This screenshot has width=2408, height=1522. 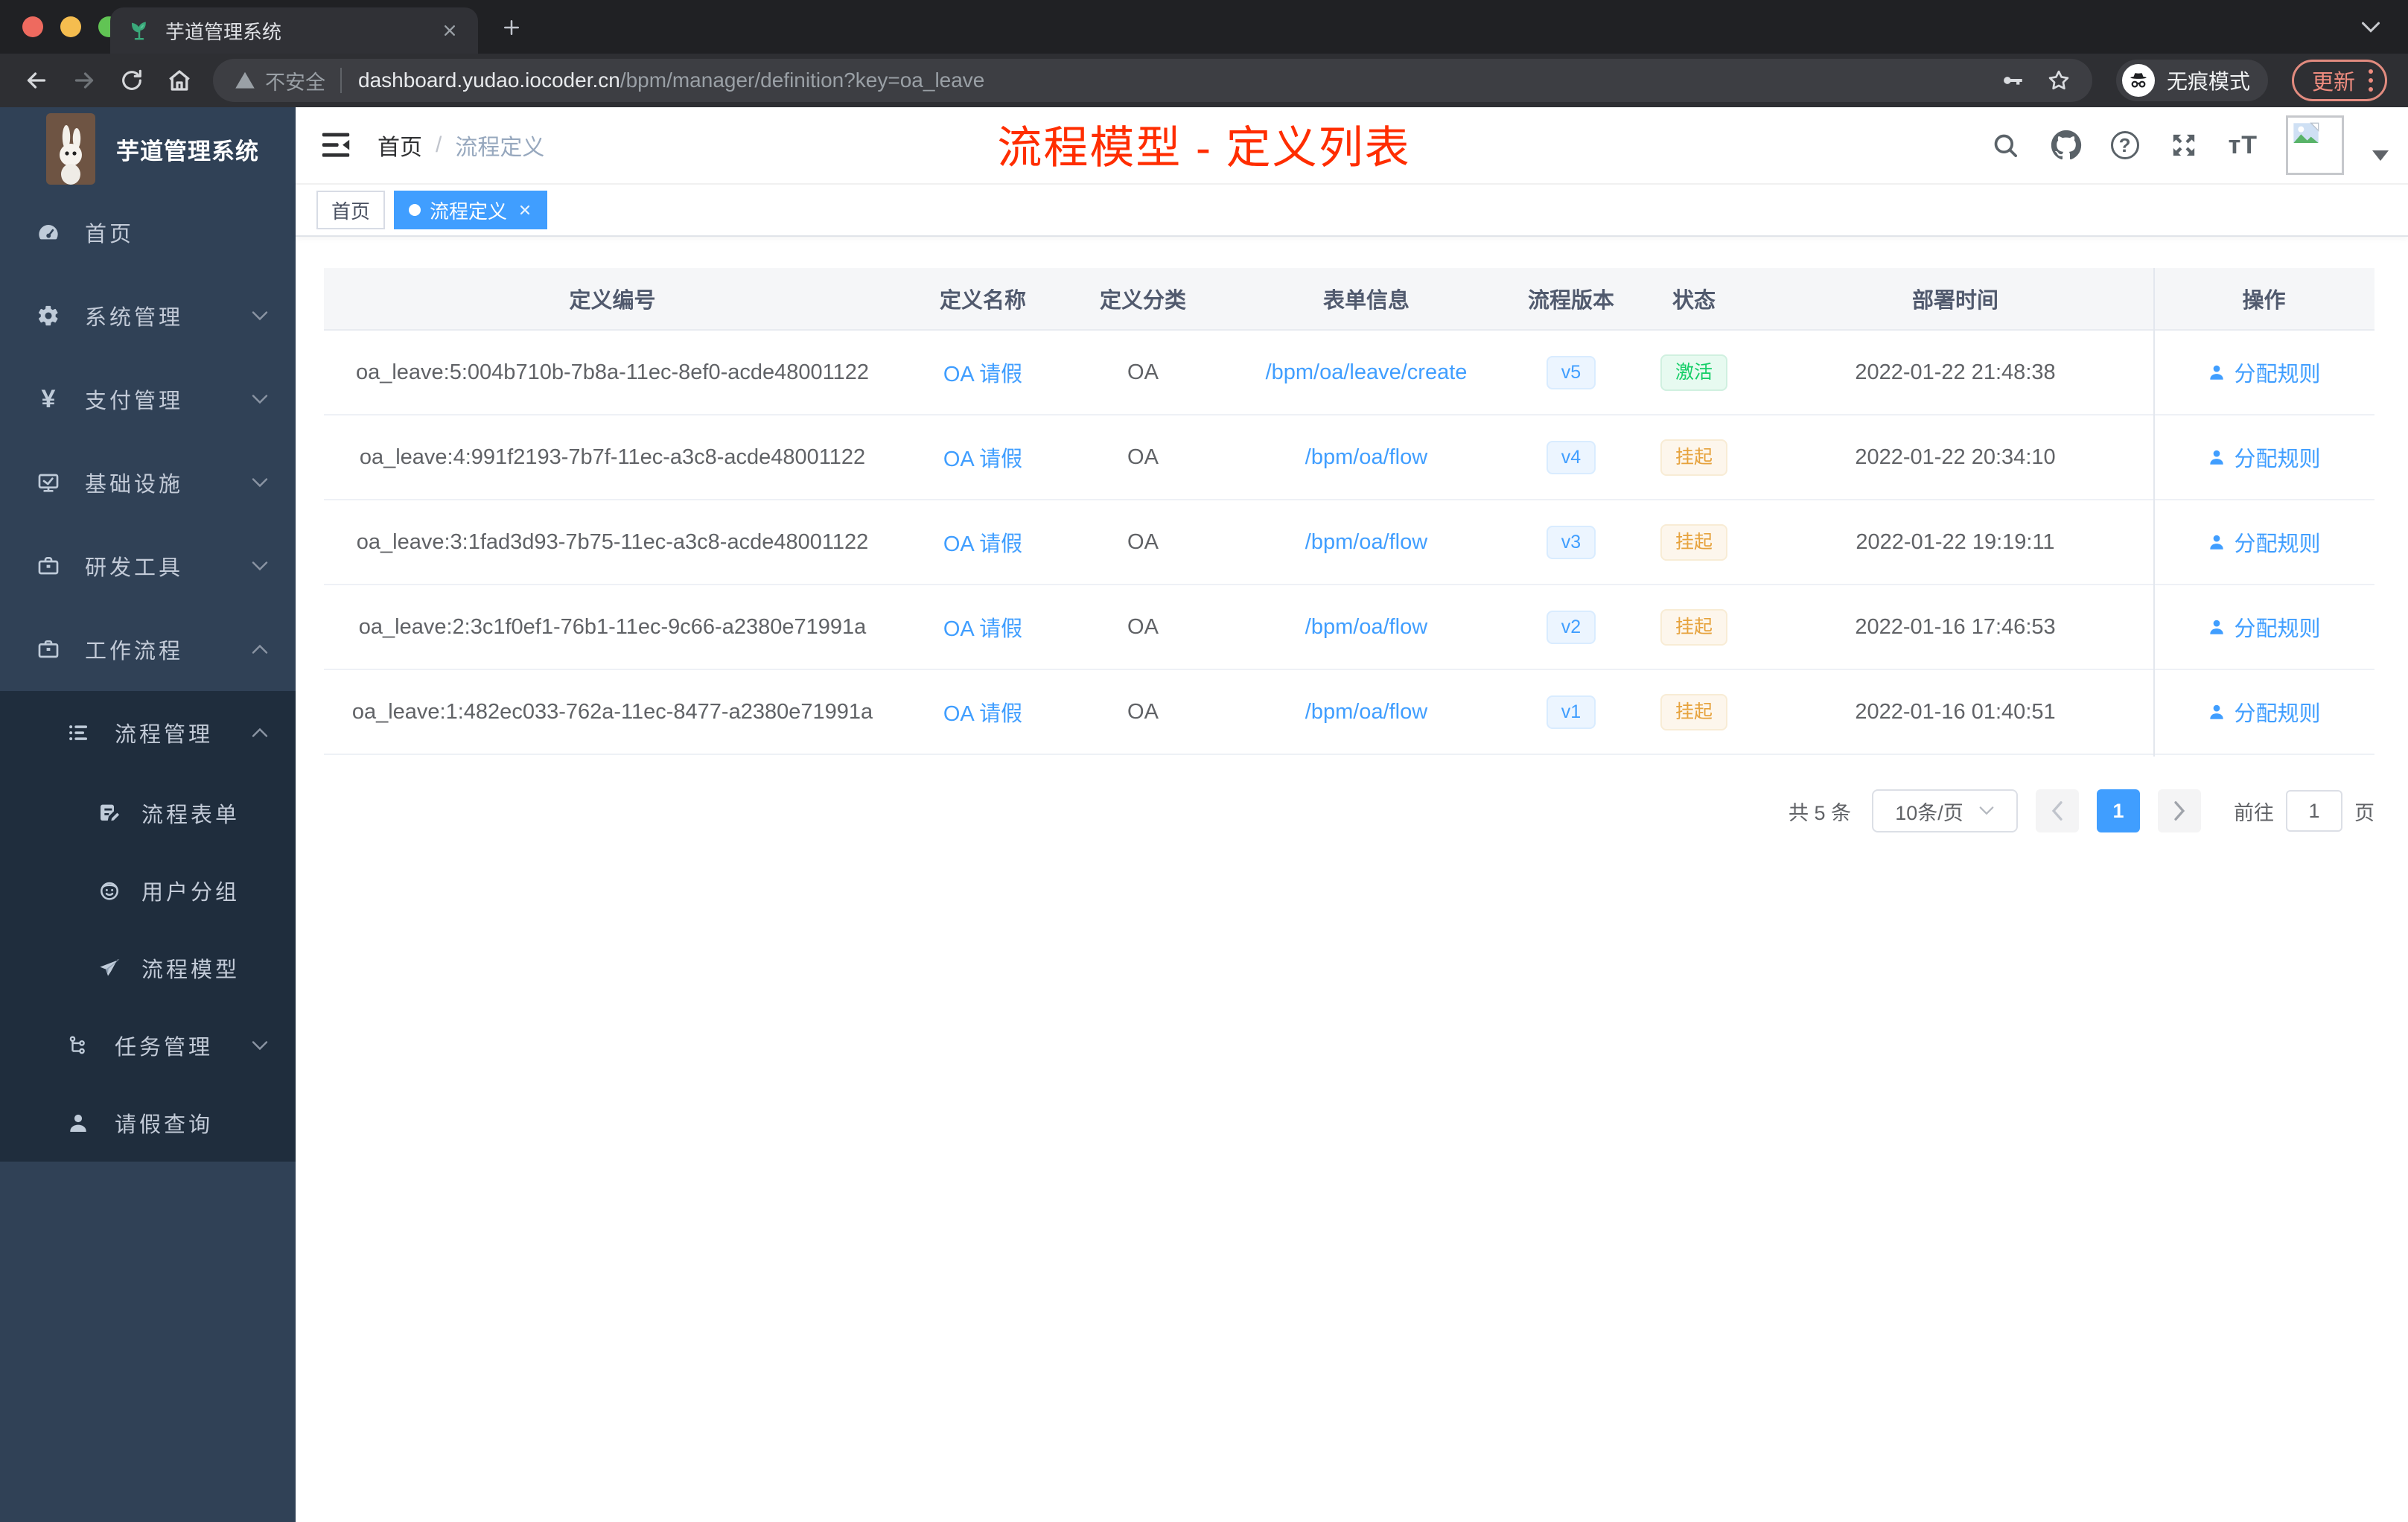 I want to click on new-tab-button, so click(x=511, y=27).